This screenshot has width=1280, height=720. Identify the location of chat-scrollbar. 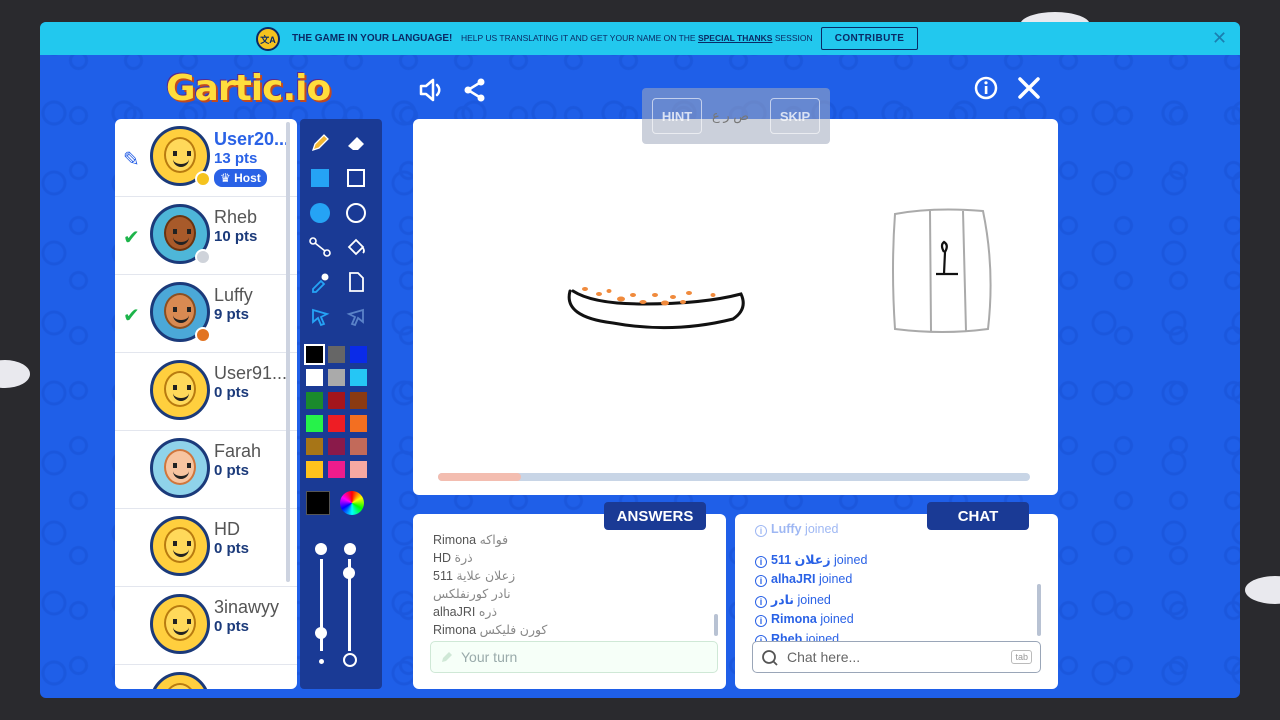
(1039, 610).